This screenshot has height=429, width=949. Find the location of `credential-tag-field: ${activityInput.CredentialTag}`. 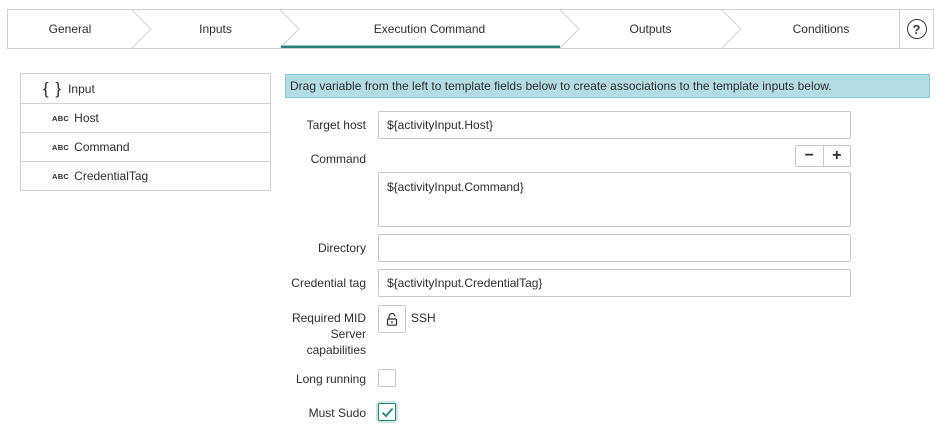

credential-tag-field: ${activityInput.CredentialTag} is located at coordinates (614, 283).